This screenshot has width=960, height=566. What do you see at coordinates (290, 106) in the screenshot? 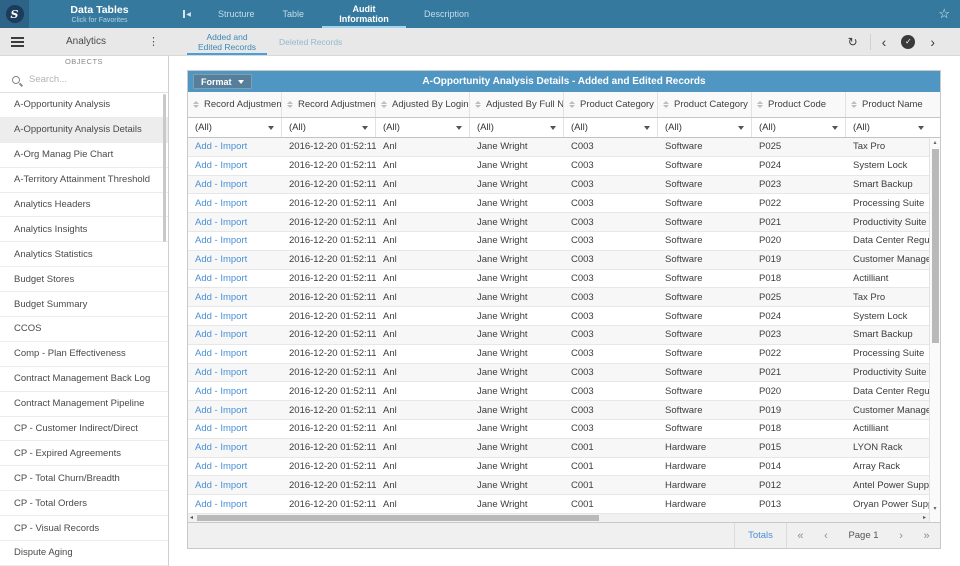
I see `sort-desc-icon` at bounding box center [290, 106].